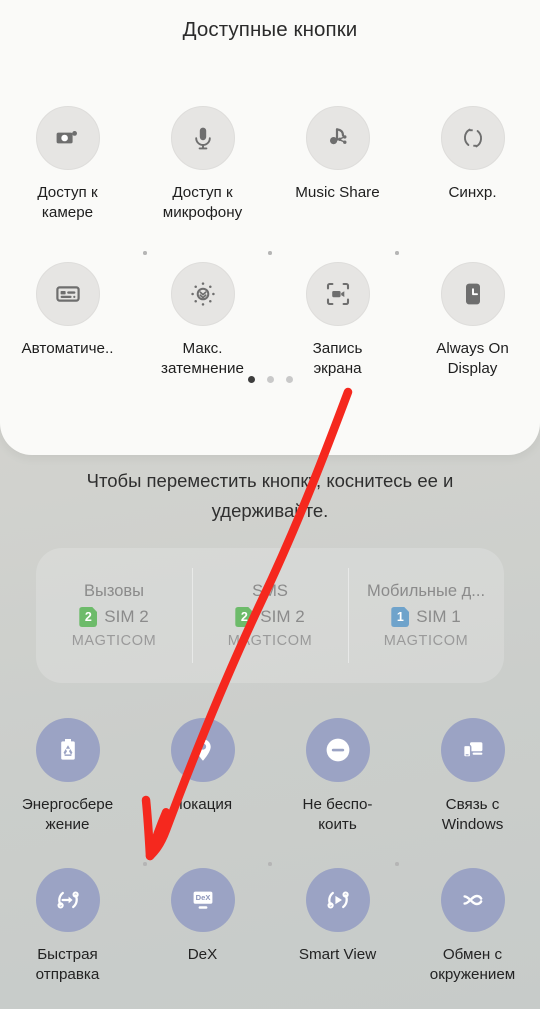 Image resolution: width=540 pixels, height=1009 pixels. Describe the element at coordinates (202, 804) in the screenshot. I see `quick-toggle-label: Локация` at that location.